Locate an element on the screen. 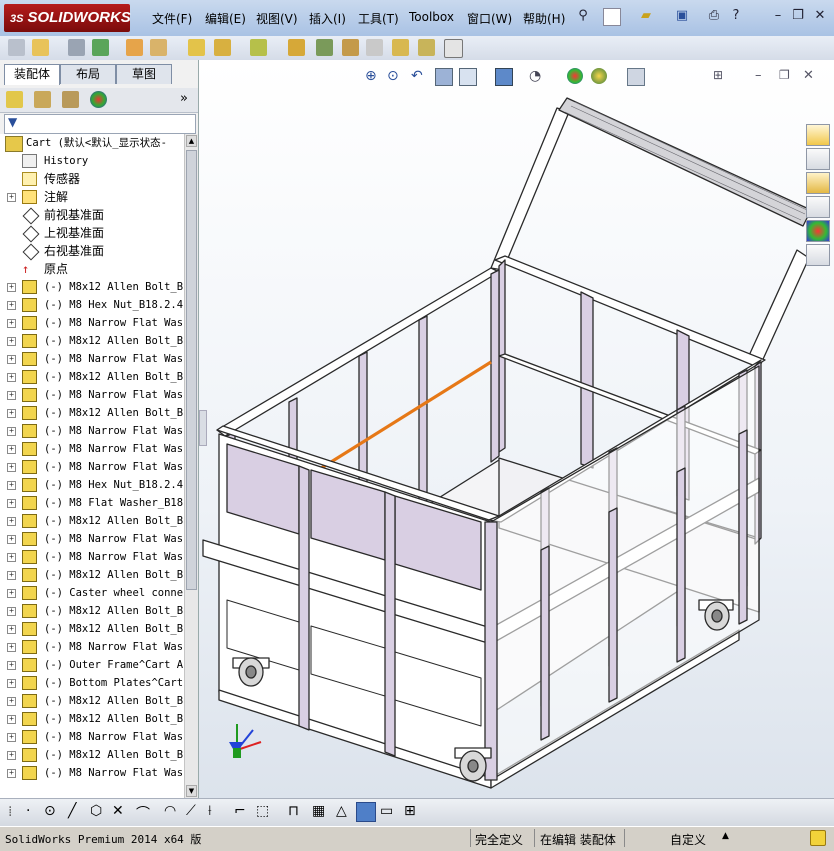  view-palette-icon is located at coordinates (818, 207).